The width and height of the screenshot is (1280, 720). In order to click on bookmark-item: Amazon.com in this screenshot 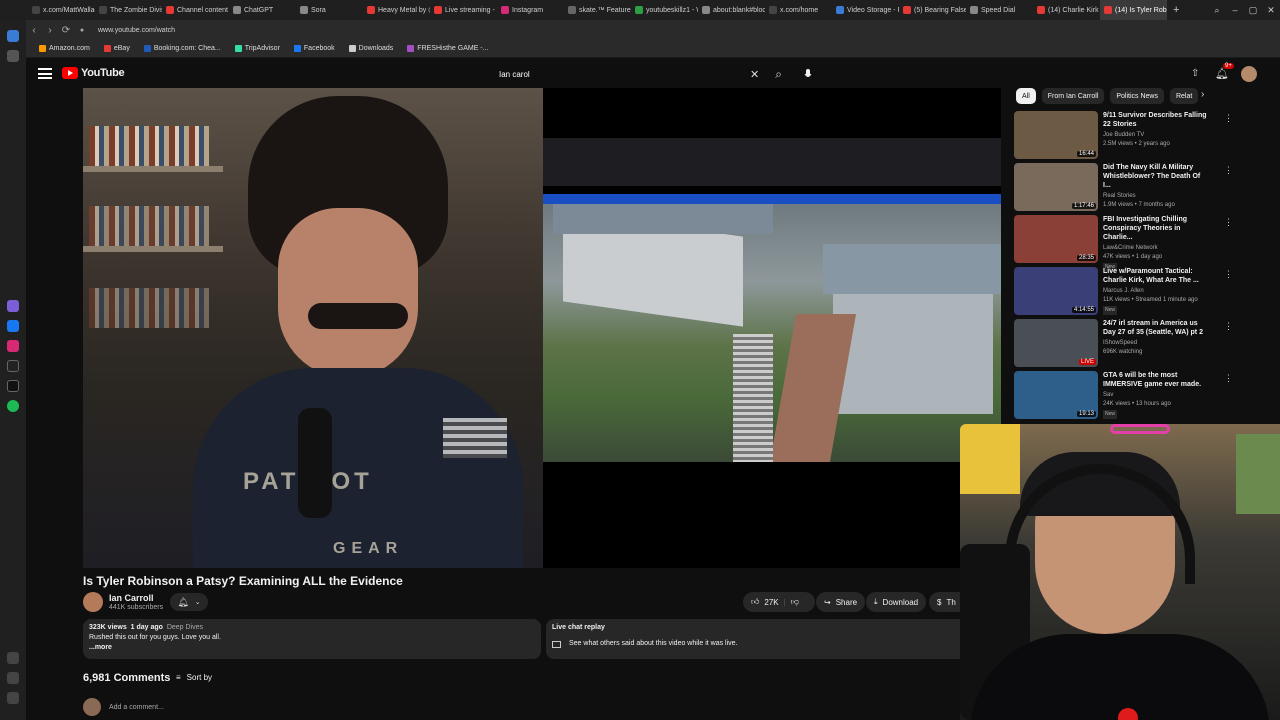, I will do `click(64, 48)`.